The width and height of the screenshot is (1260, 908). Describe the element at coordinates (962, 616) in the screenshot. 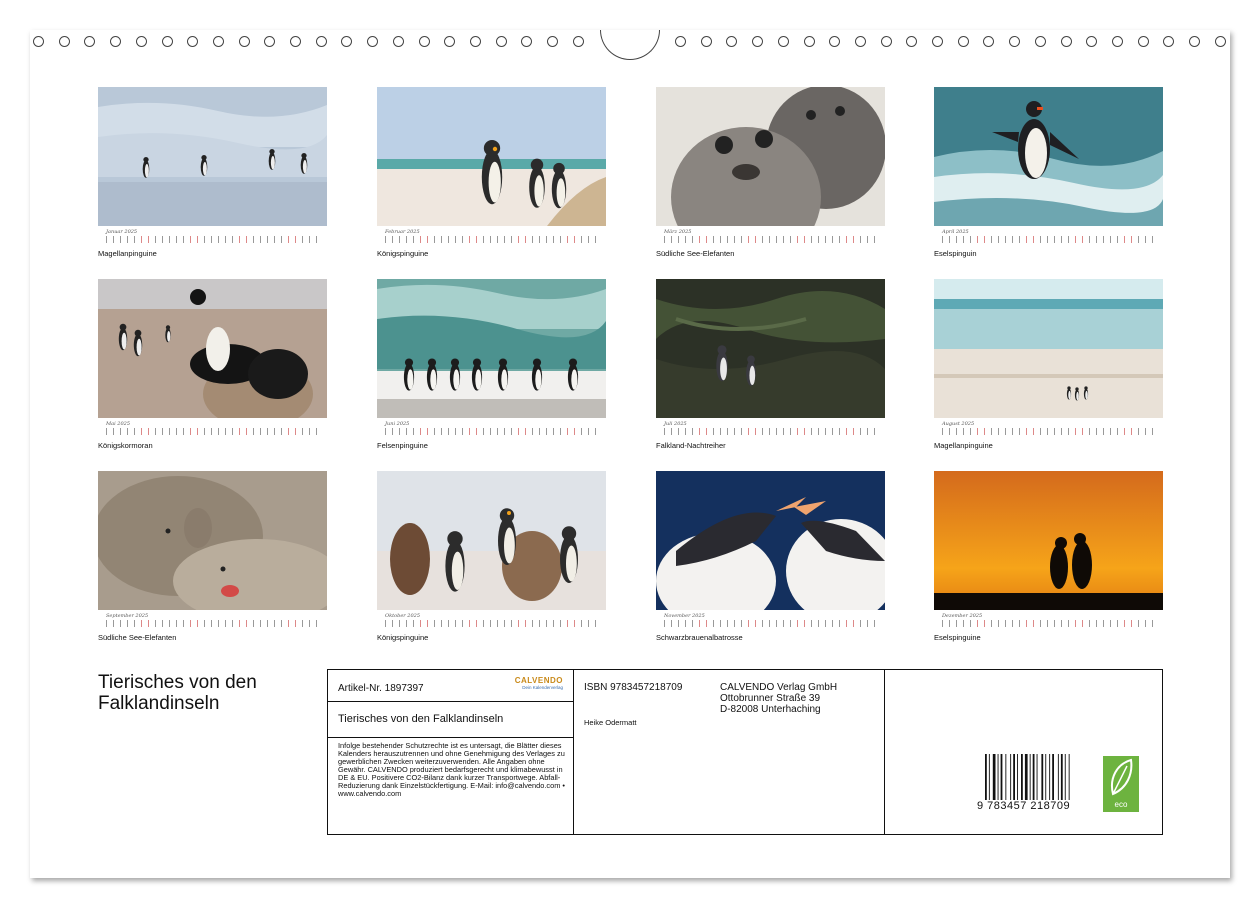

I see `month-label: Dezember 2025` at that location.